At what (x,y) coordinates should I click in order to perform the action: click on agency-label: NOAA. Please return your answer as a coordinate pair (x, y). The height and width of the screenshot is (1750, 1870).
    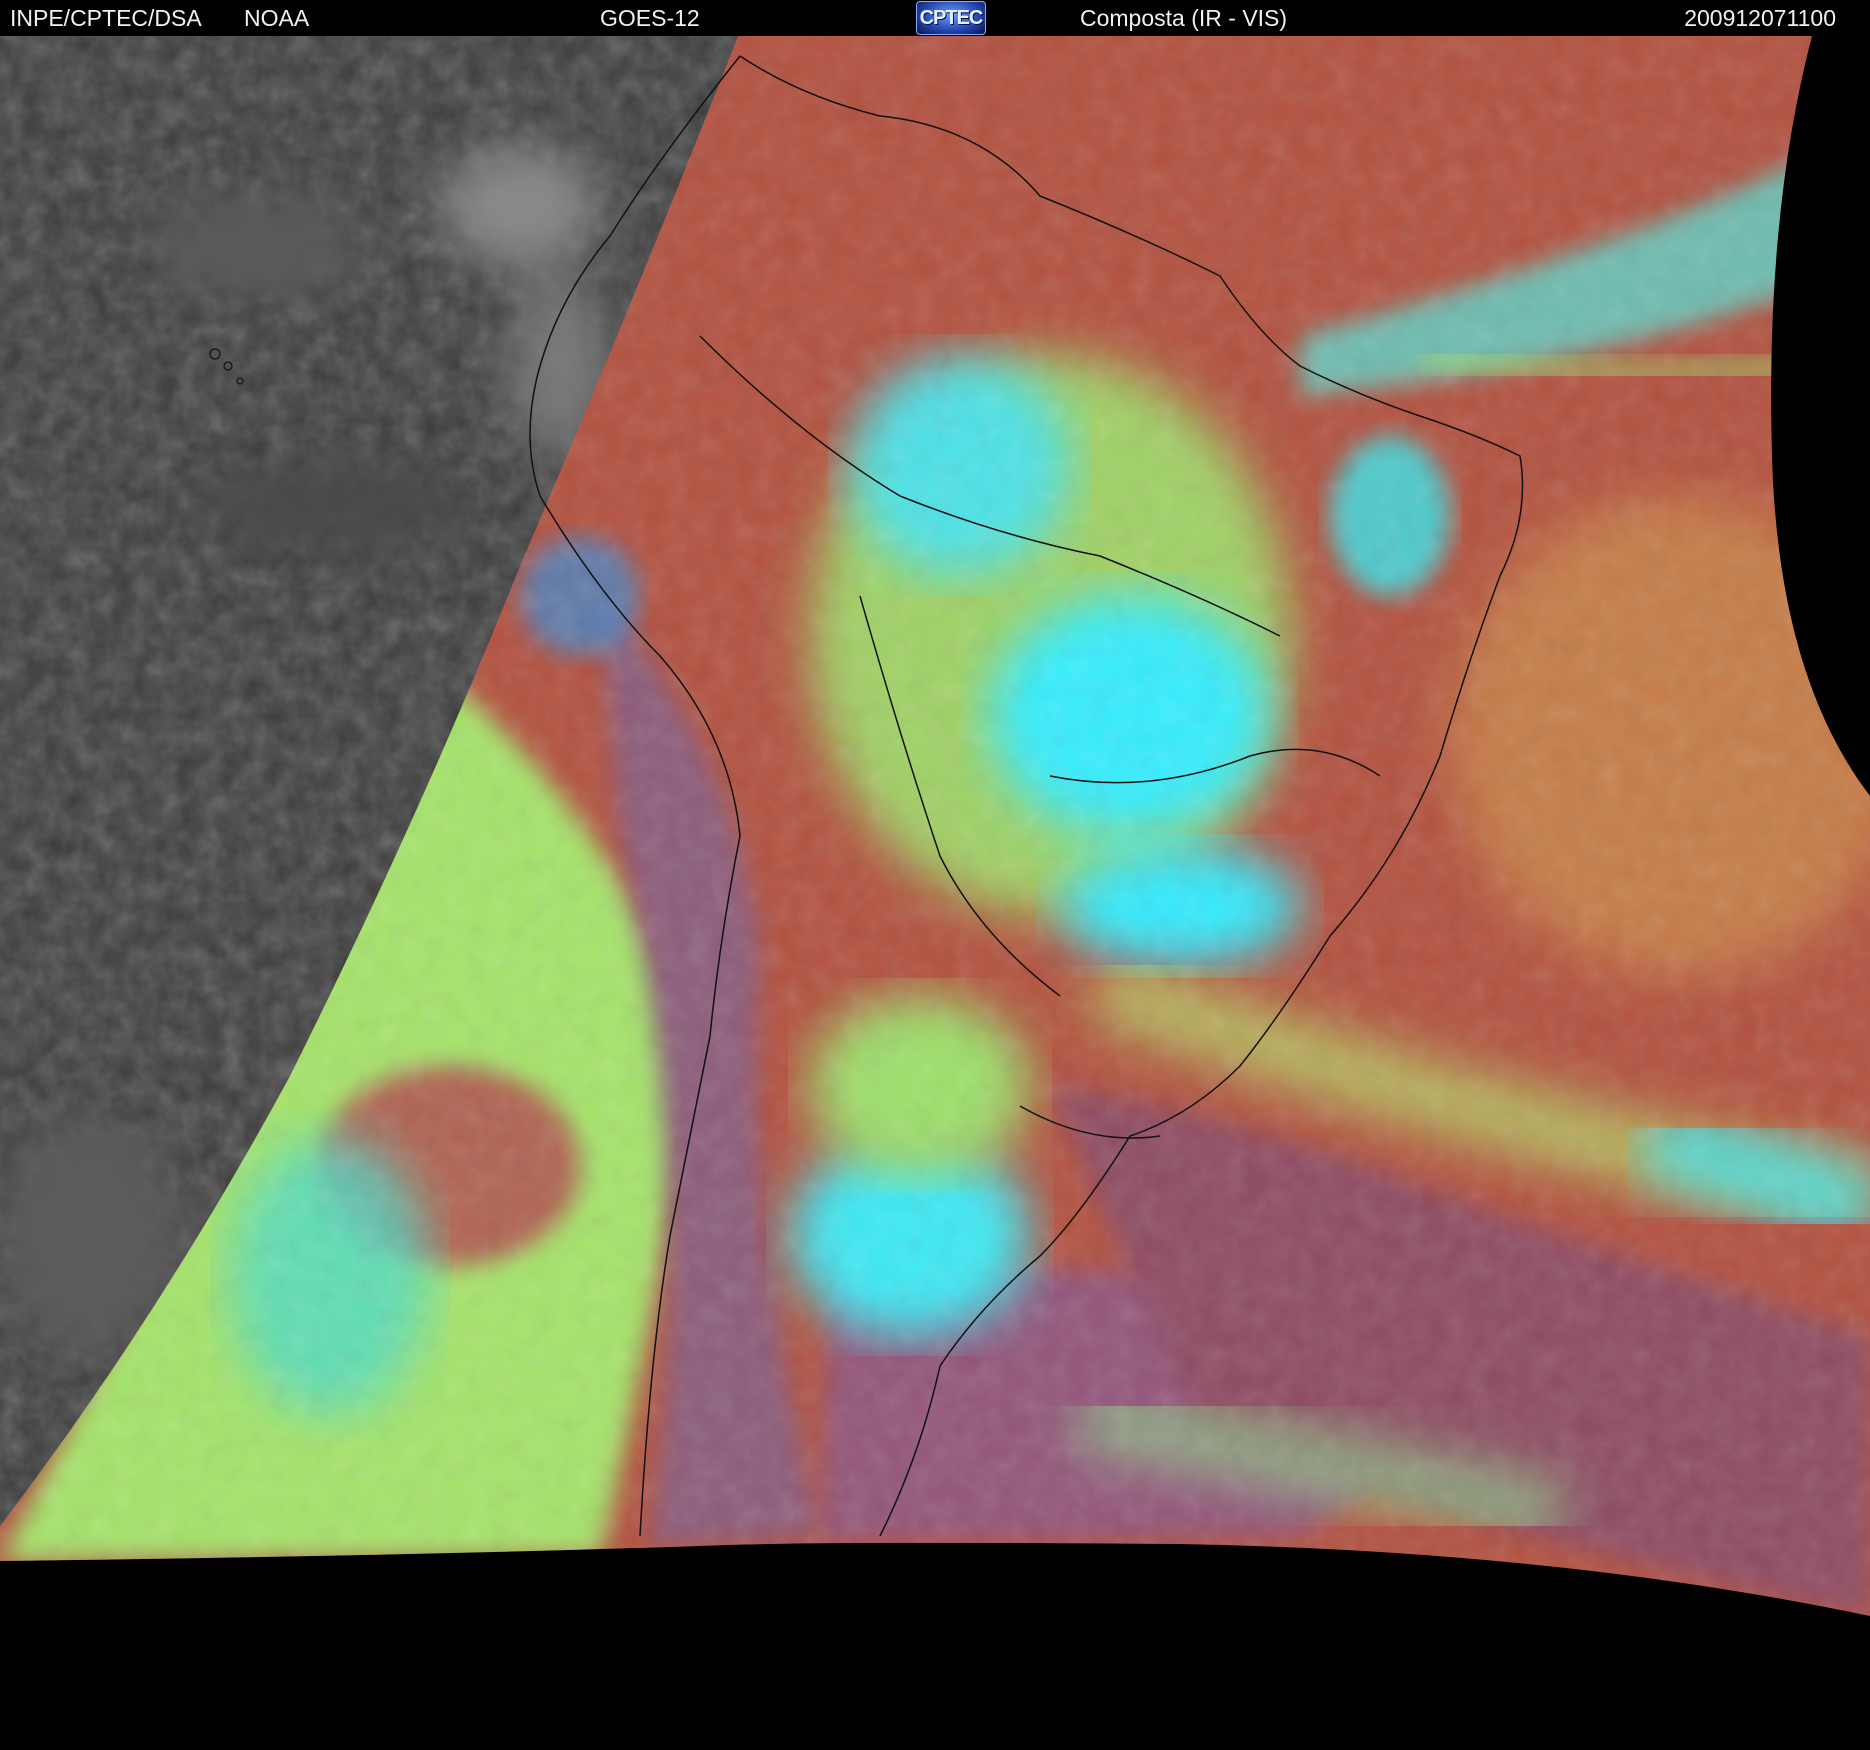
    Looking at the image, I should click on (277, 18).